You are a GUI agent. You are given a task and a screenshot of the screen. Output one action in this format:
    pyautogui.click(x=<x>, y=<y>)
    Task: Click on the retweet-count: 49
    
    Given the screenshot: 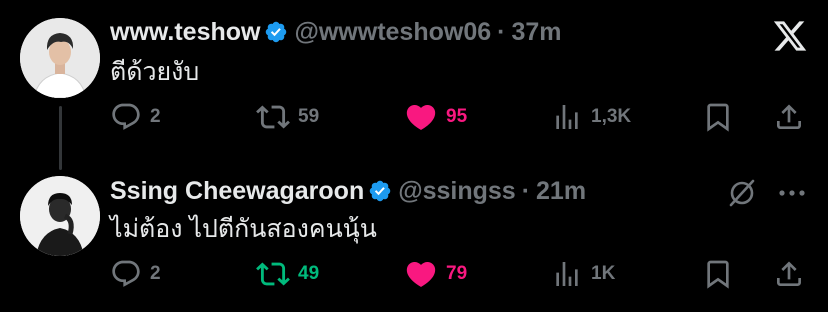 What is the action you would take?
    pyautogui.click(x=309, y=273)
    